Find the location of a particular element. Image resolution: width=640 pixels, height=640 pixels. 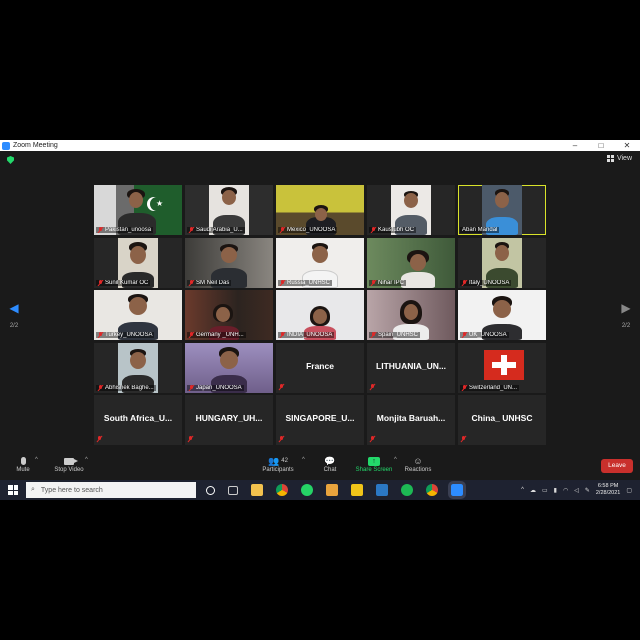

participant-tile: Mexico_UNOOSA is located at coordinates (320, 210).